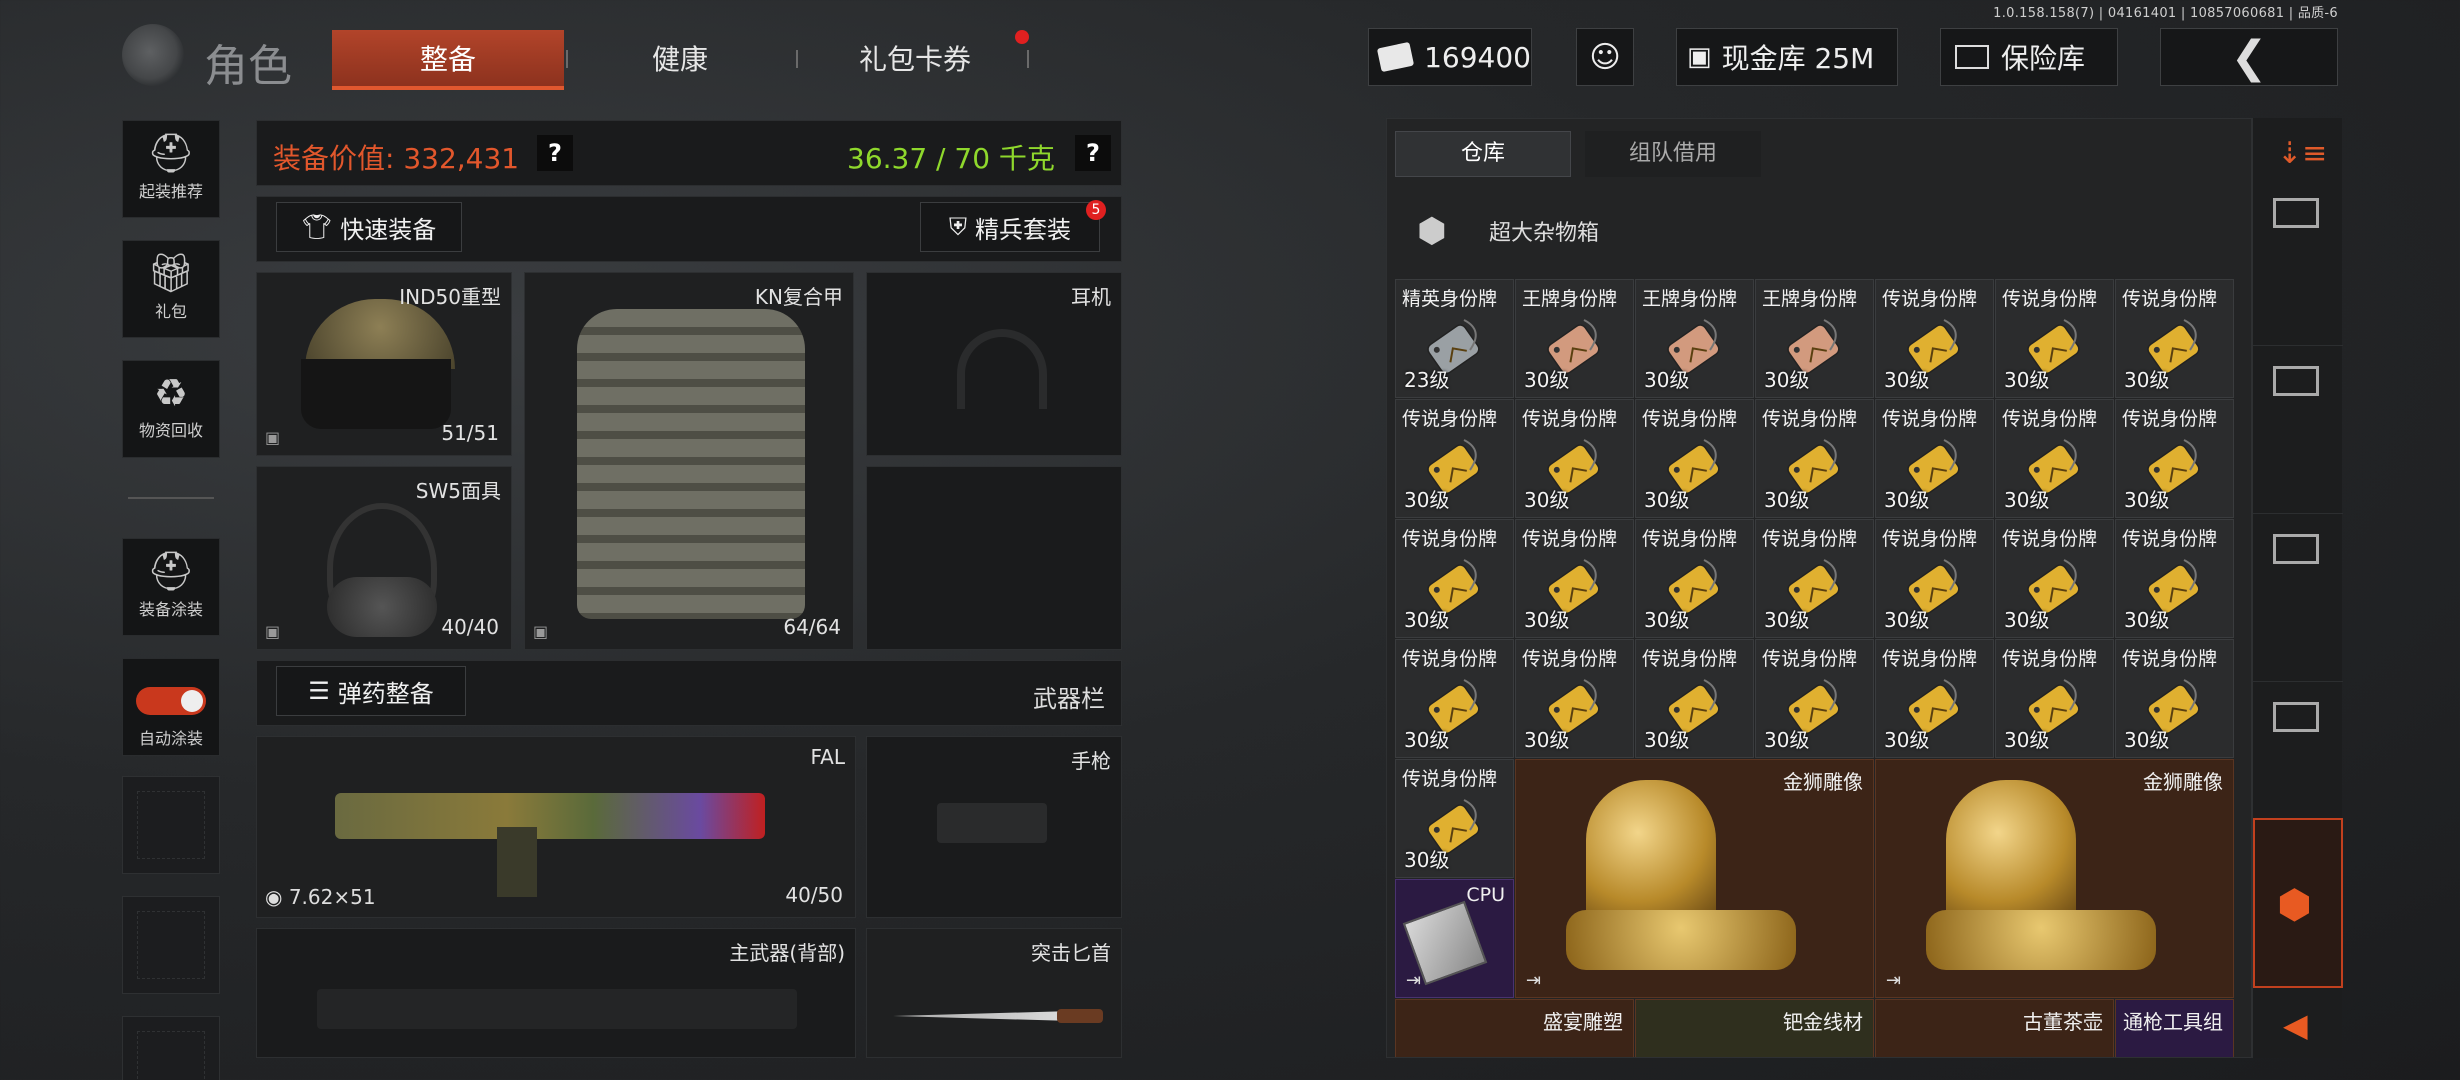  I want to click on value-help-button: ?, so click(555, 153).